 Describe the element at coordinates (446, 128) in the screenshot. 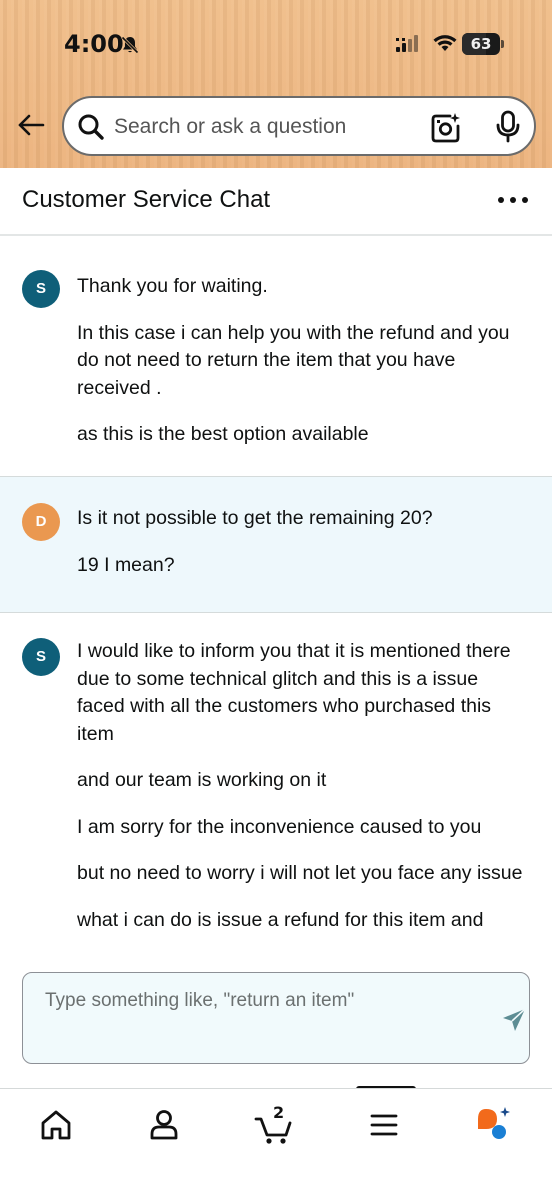

I see `camera-lens-icon` at that location.